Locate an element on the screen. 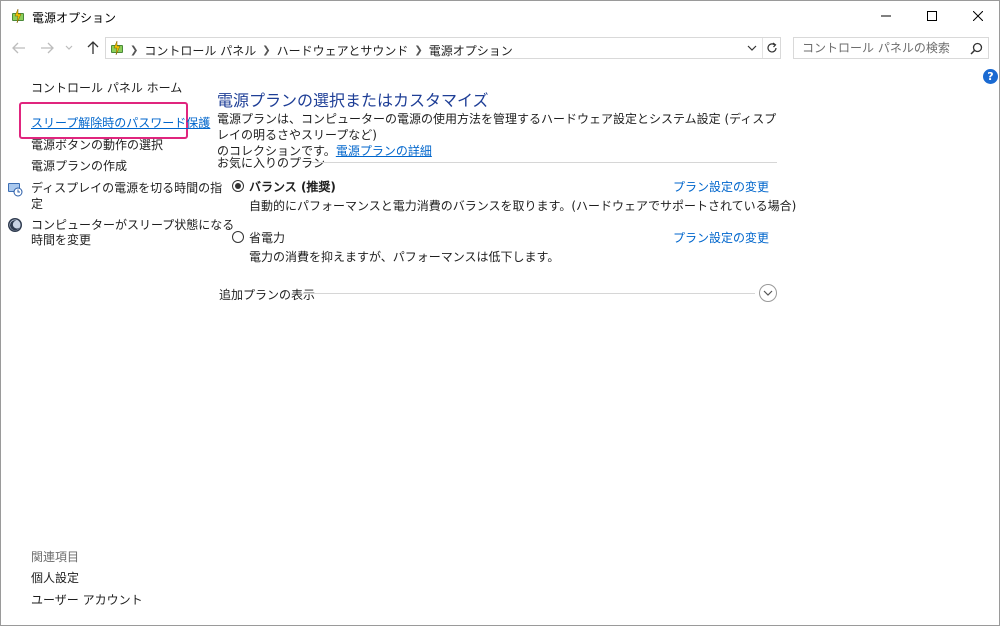  dropdown-icon is located at coordinates (752, 48).